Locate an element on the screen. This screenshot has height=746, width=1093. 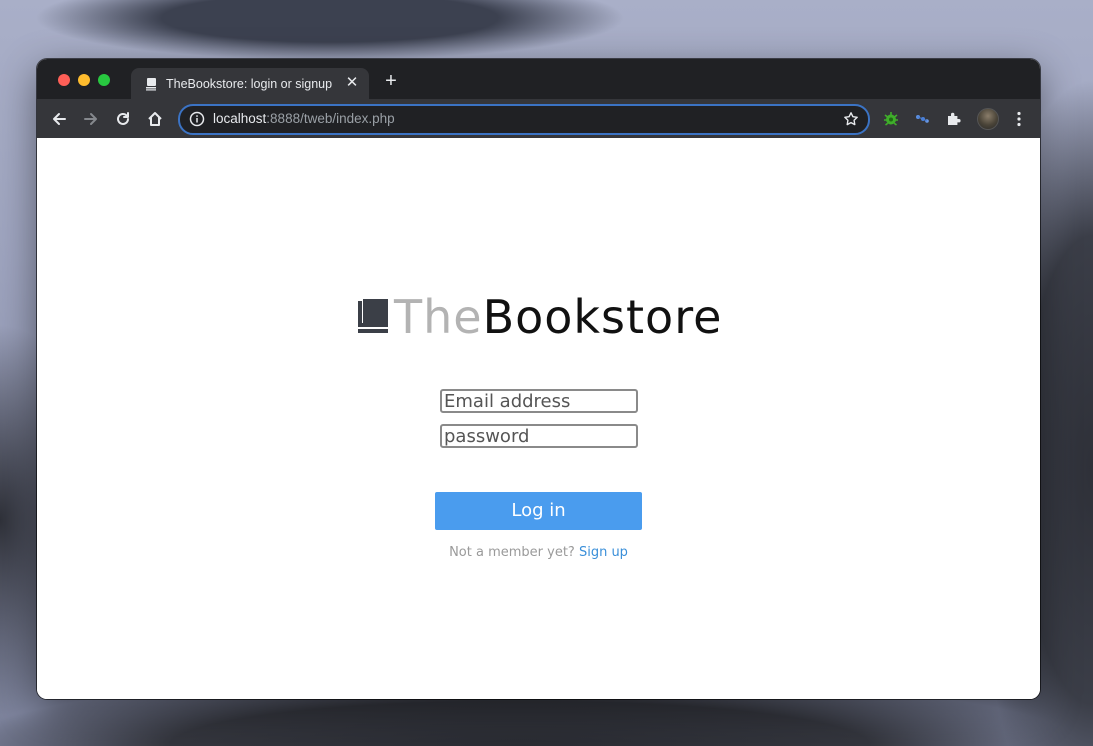
url-path: :8888/tweb/index.php is located at coordinates (330, 118).